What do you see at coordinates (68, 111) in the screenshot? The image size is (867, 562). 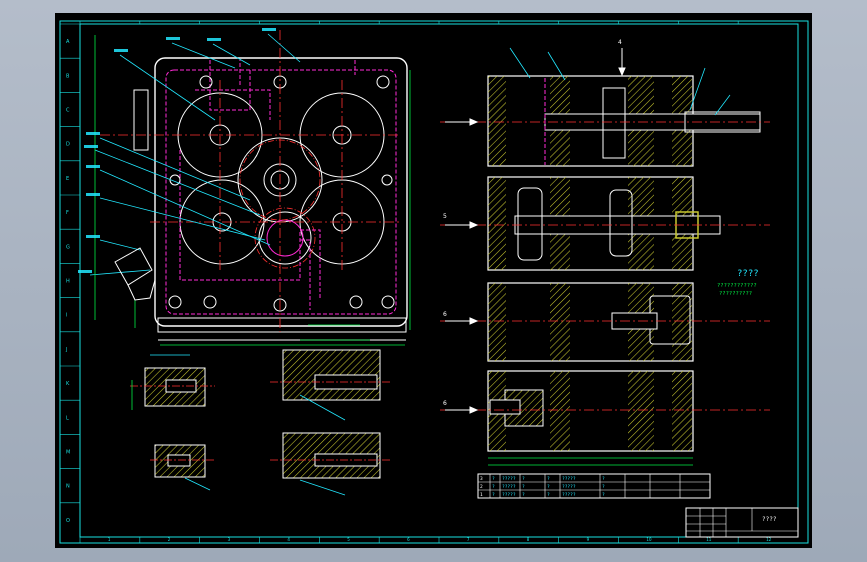 I see `border-zone-letter: C` at bounding box center [68, 111].